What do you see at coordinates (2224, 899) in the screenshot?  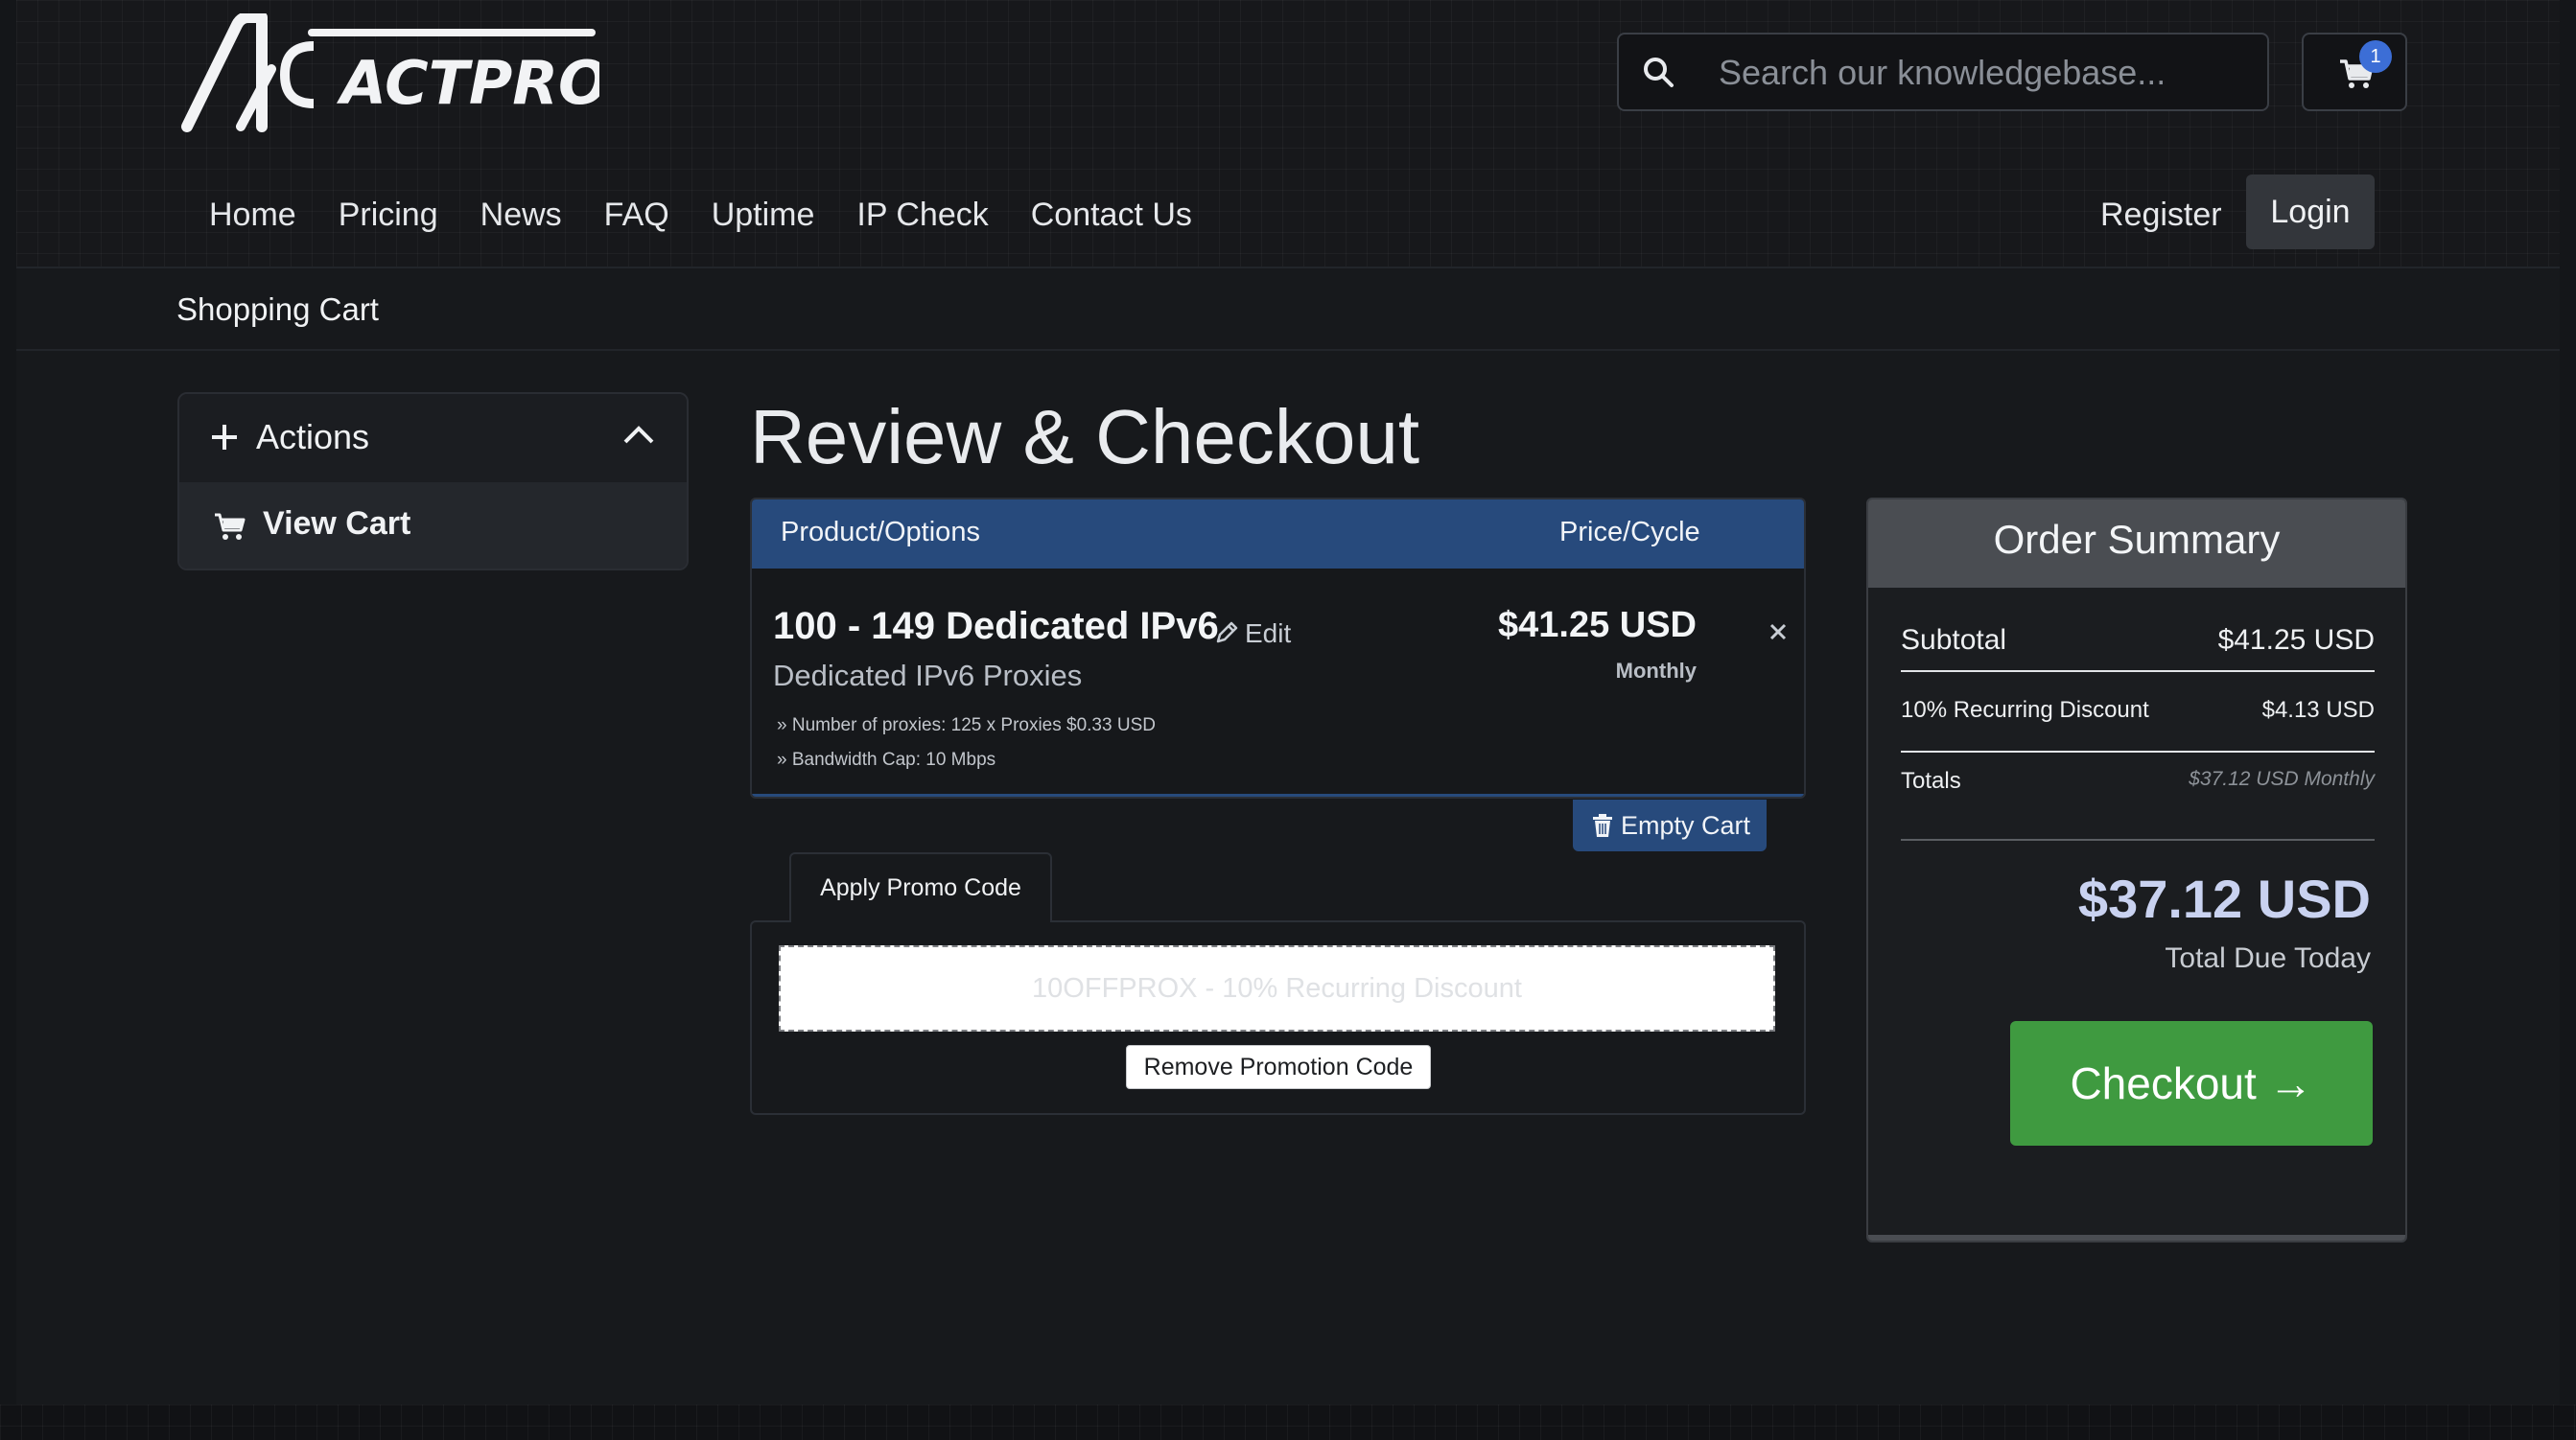 I see `total-due-amount: $37.12 USD` at bounding box center [2224, 899].